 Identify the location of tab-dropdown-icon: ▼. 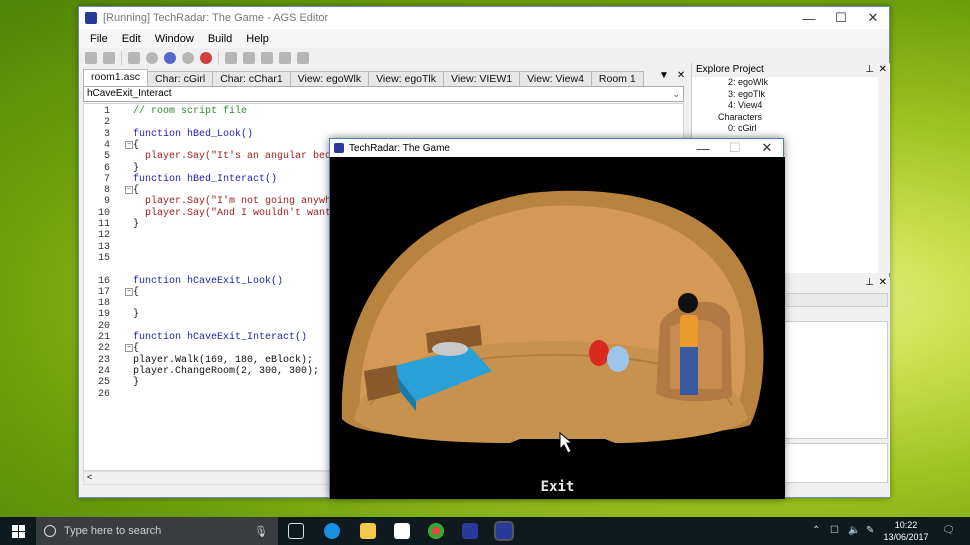
(664, 75).